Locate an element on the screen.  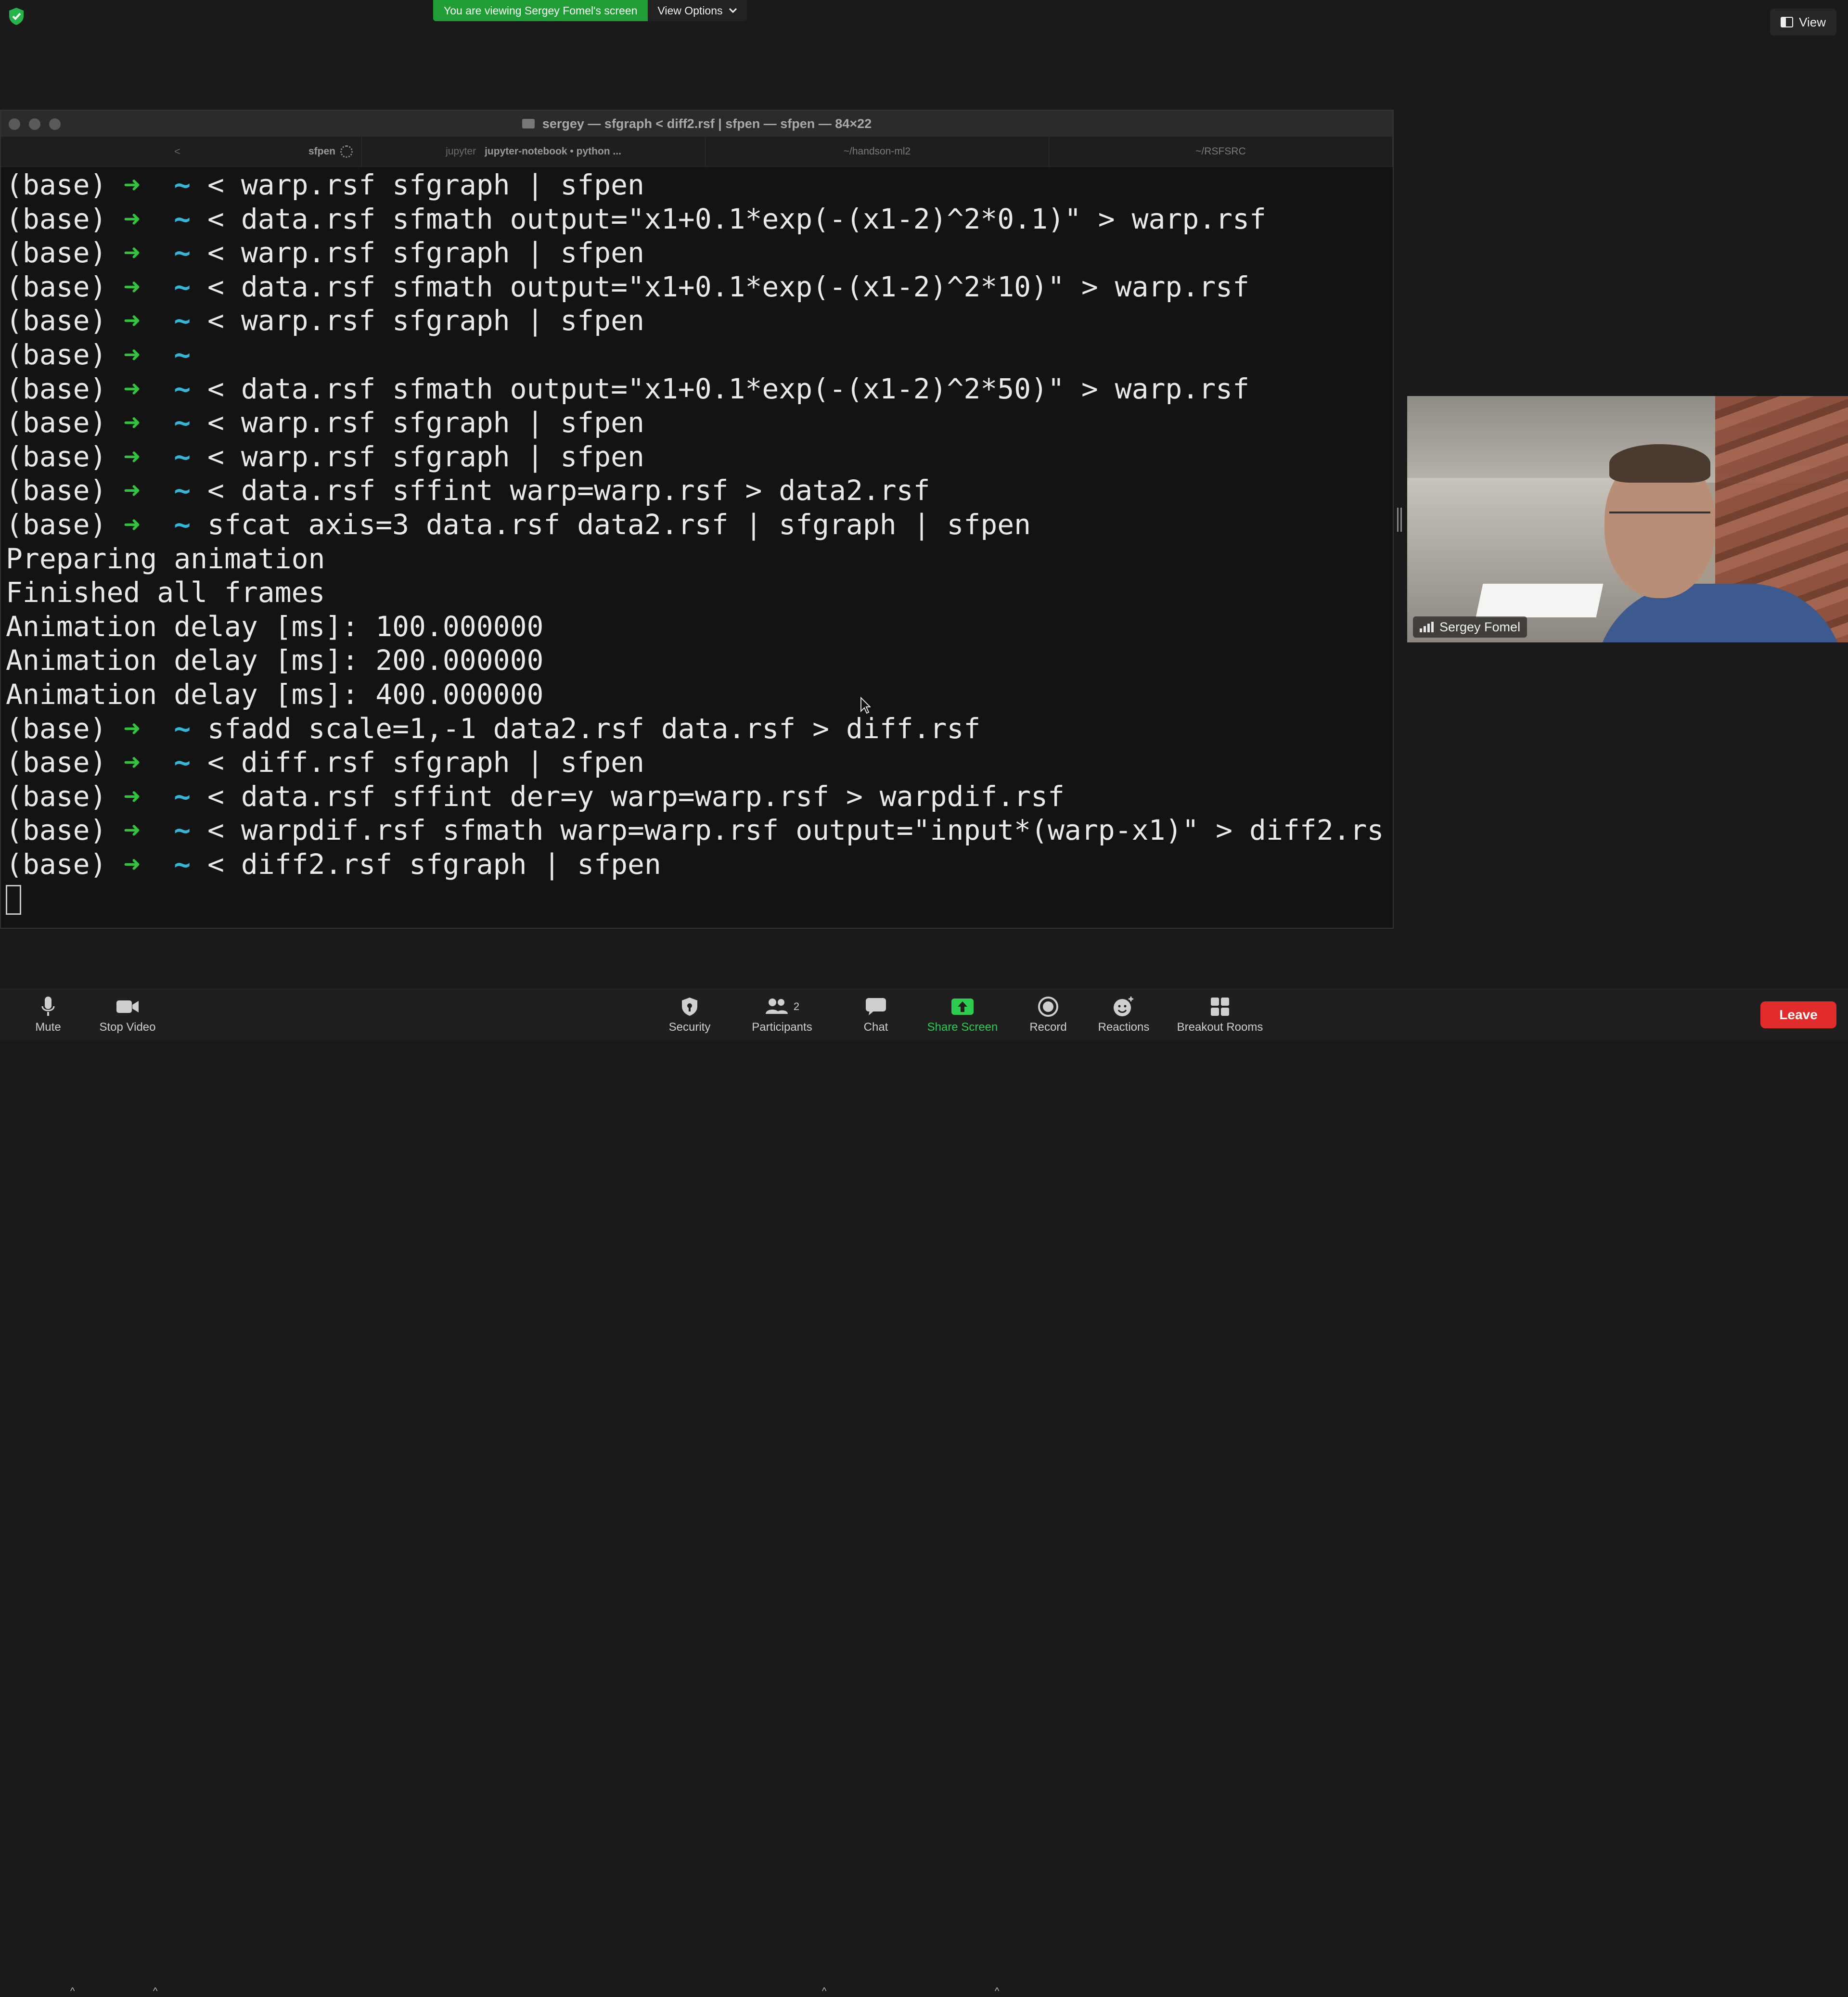
security-shield-icon is located at coordinates (16, 17).